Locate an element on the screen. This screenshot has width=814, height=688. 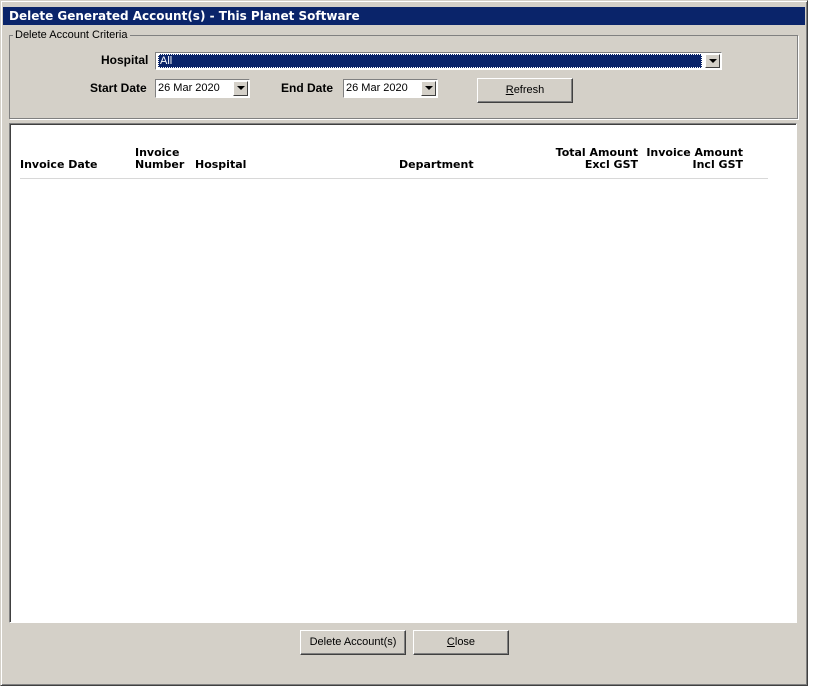
column-invoice-number: Invoice Number is located at coordinates (159, 159).